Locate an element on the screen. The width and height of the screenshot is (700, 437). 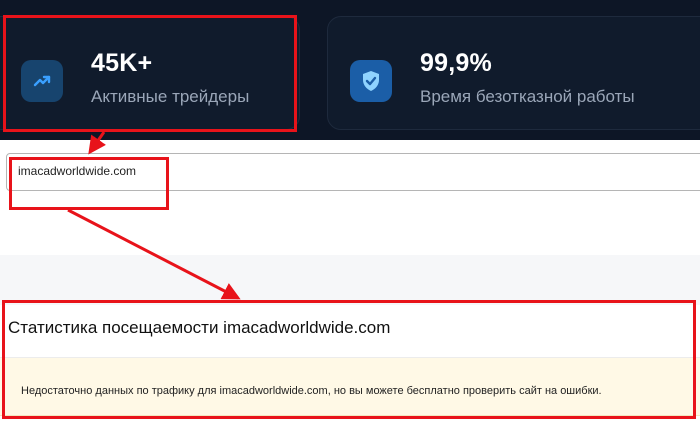
page-background-strip is located at coordinates (350, 280).